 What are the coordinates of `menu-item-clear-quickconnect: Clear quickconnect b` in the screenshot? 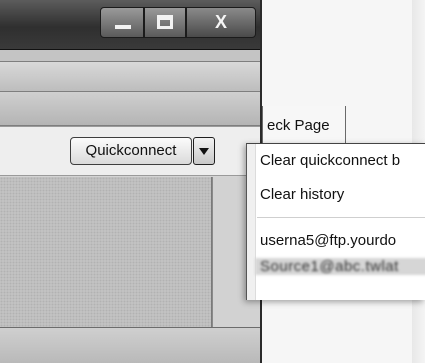 It's located at (330, 160).